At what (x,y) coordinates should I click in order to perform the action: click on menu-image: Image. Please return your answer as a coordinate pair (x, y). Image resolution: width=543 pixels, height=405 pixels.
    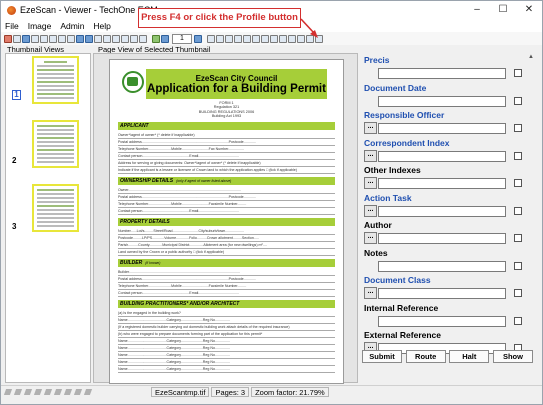
    Looking at the image, I should click on (40, 26).